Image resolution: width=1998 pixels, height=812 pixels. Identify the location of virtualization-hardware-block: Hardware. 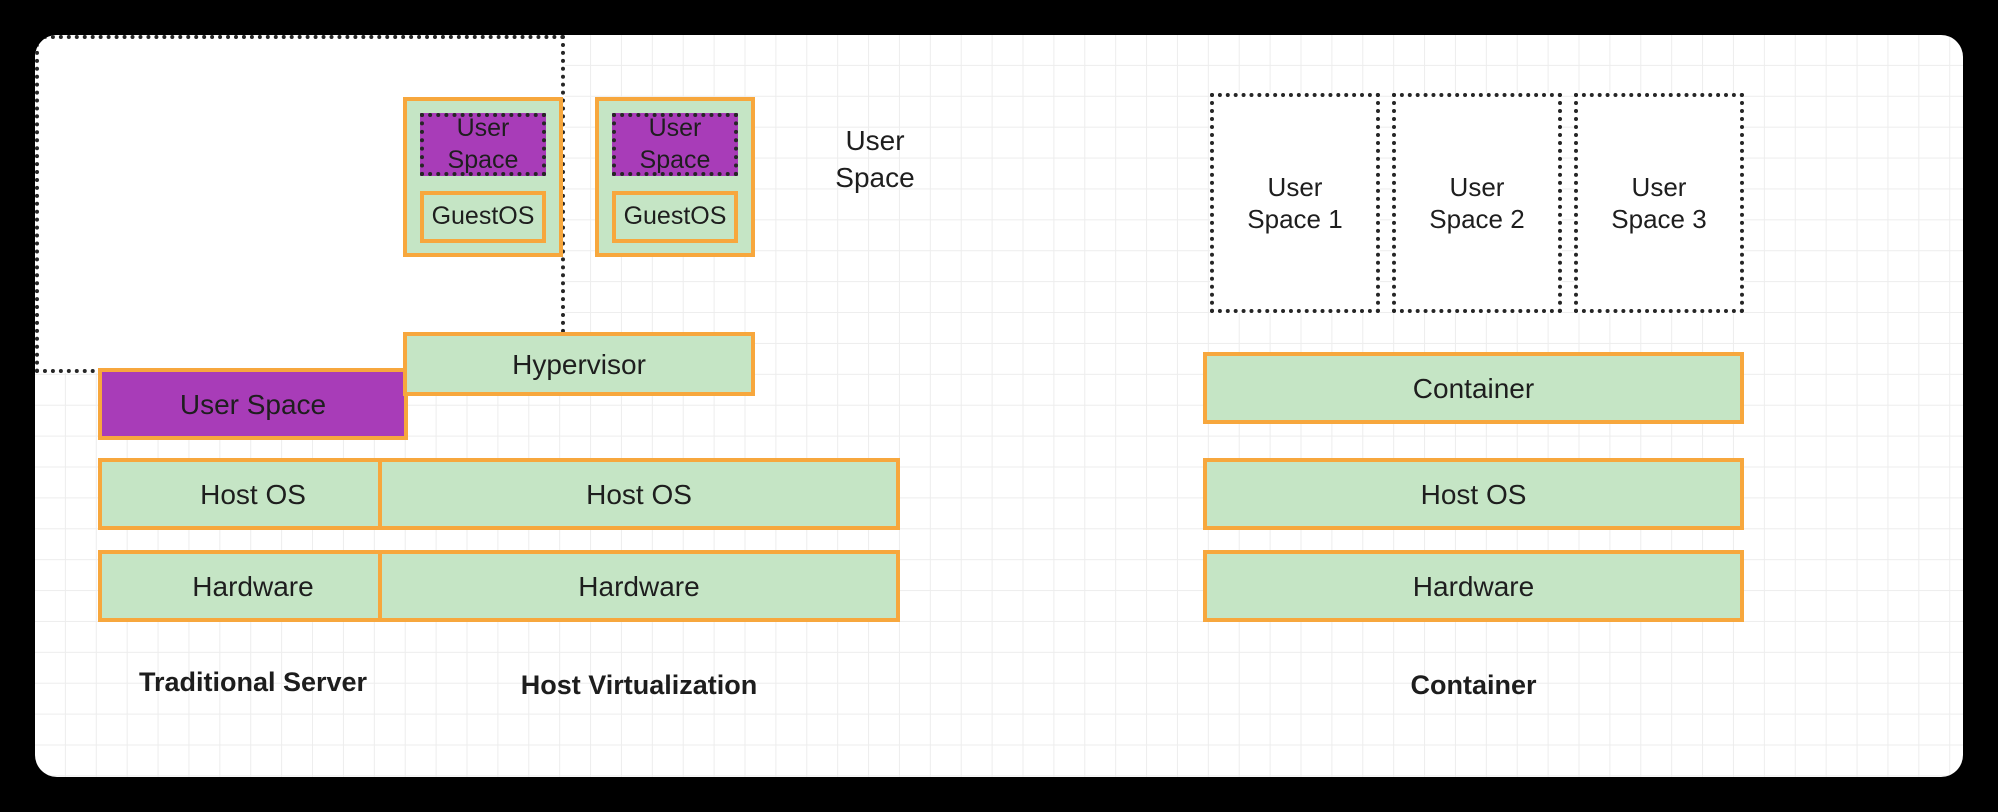
(639, 586).